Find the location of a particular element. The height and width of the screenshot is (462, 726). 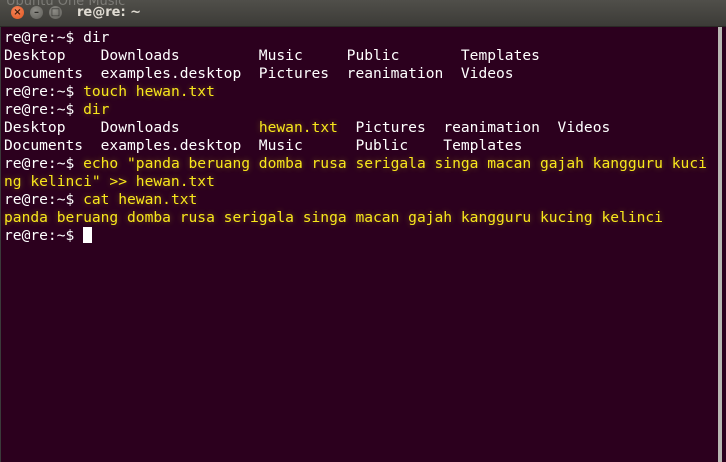

terminal-line: ng kelinci" >> hewan.txt is located at coordinates (109, 181).